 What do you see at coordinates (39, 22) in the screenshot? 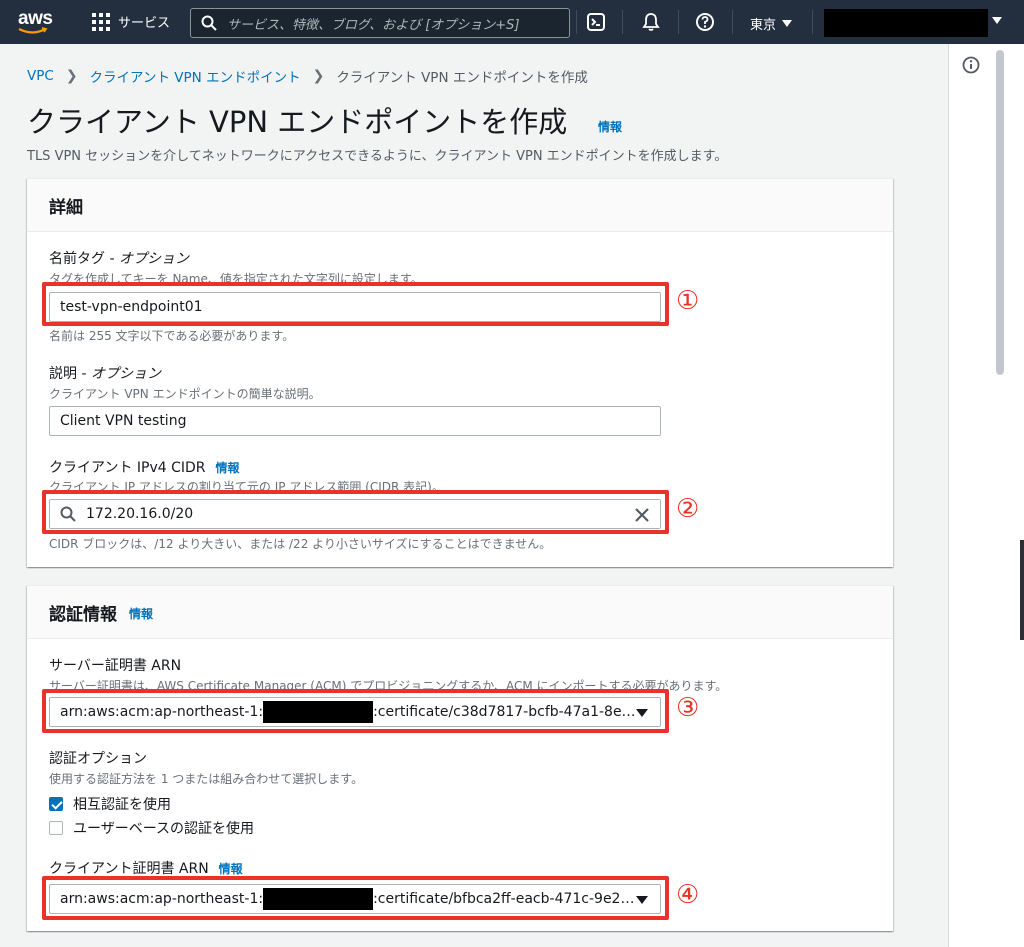
I see `aws-logo: aws` at bounding box center [39, 22].